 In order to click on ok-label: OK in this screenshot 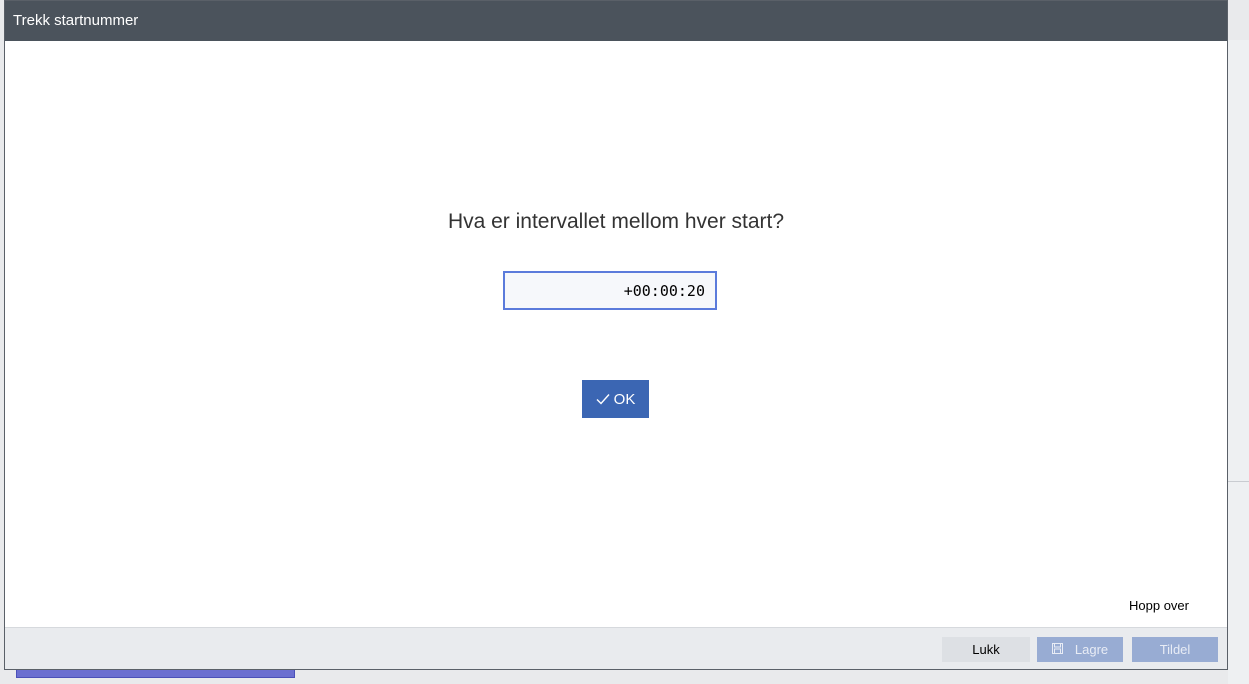, I will do `click(624, 399)`.